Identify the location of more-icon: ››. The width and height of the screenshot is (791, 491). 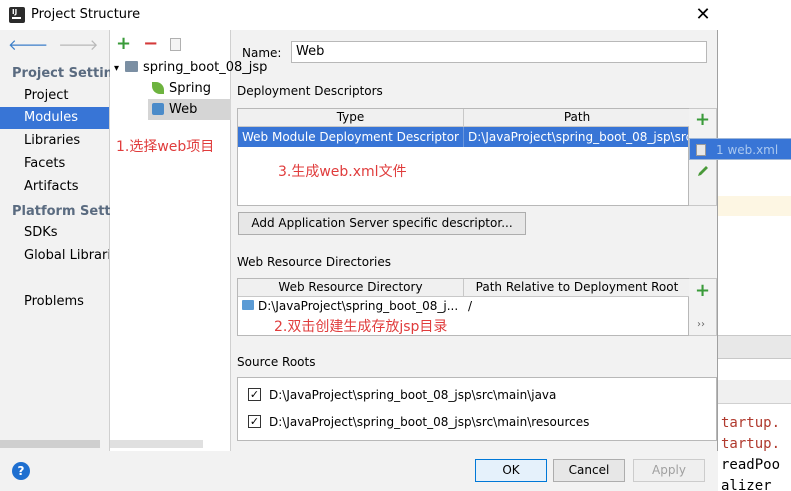
(701, 324).